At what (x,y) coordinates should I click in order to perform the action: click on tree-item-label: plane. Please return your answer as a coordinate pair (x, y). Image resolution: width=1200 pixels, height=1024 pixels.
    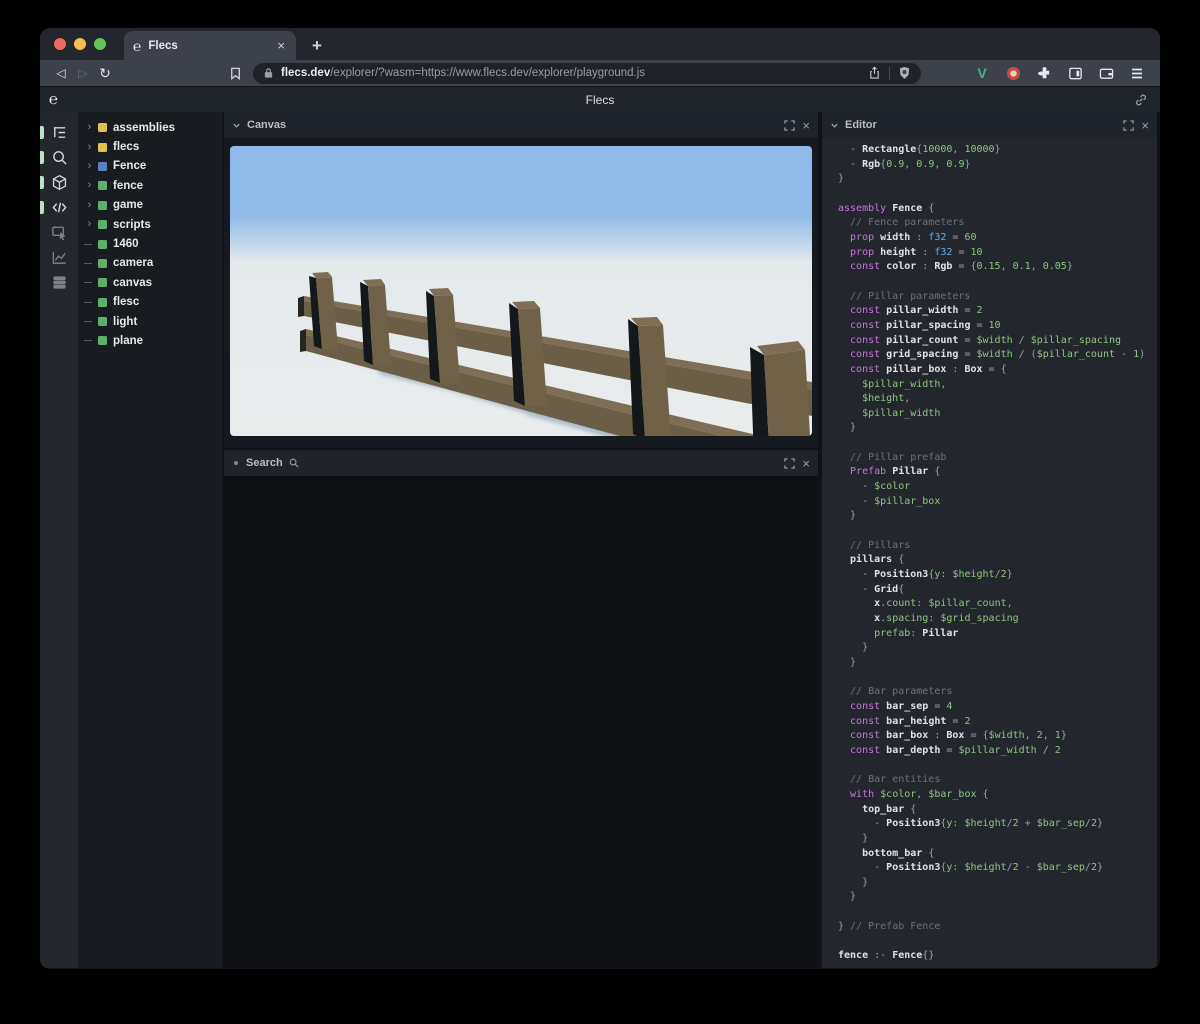
    Looking at the image, I should click on (128, 340).